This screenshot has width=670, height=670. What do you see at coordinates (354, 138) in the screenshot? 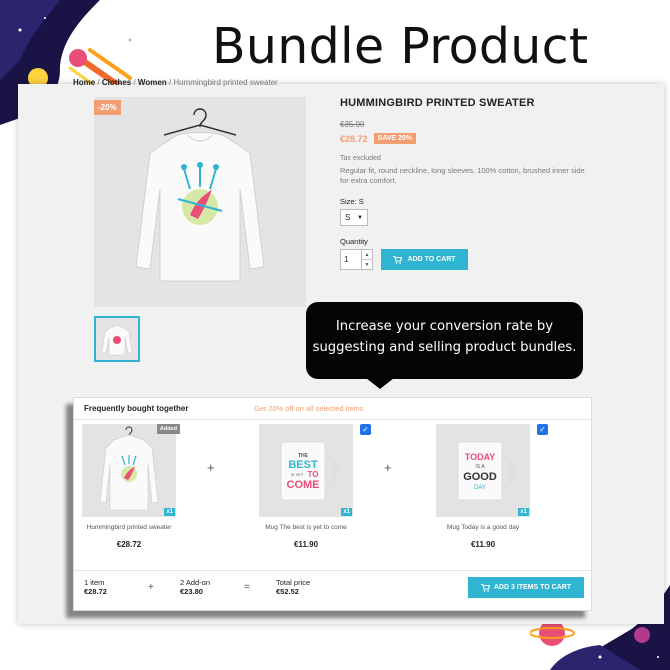
I see `current-price: €28.72` at bounding box center [354, 138].